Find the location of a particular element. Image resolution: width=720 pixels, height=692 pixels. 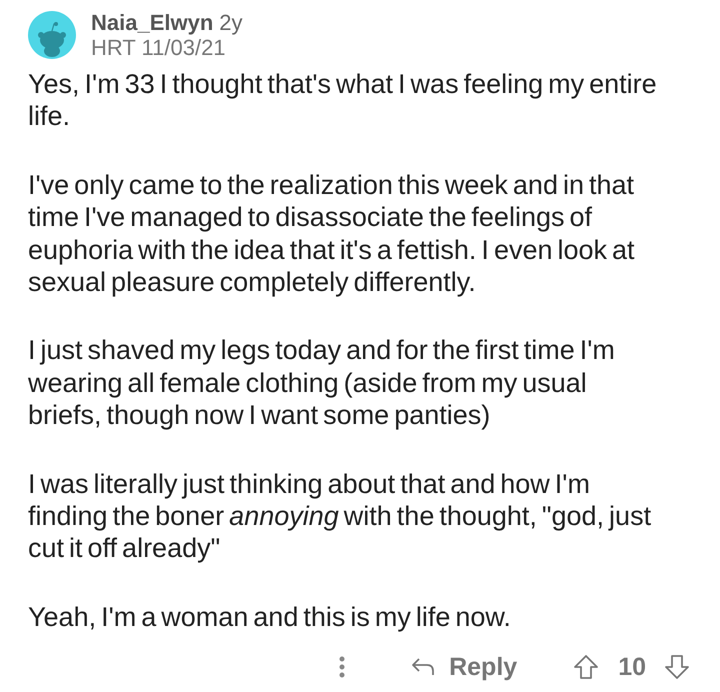

comment-paragraph: I was literally just thinking about that and how I'm finding the boner annoying with the thought, "god, just cut it off already" is located at coordinates (340, 516).